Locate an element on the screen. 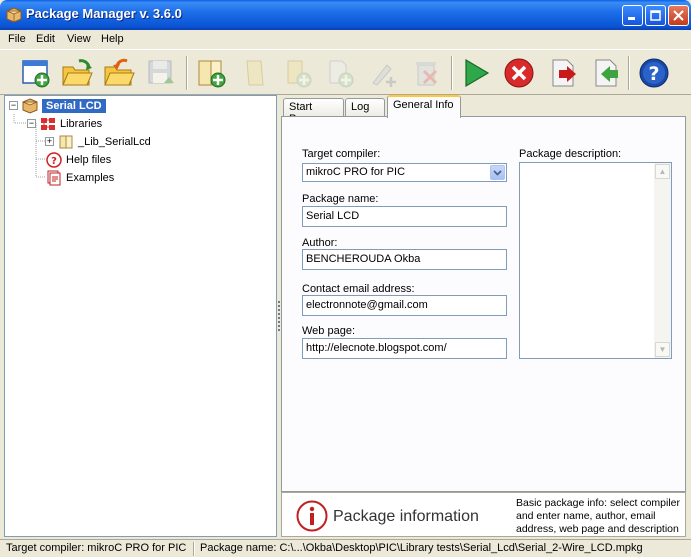  libraries-icon is located at coordinates (48, 123).